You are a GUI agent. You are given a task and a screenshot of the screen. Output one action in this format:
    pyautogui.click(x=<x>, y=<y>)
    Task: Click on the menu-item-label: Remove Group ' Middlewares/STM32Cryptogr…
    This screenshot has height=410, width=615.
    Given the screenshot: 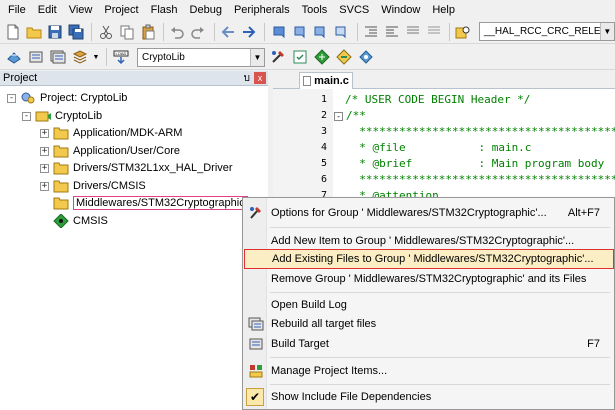 What is the action you would take?
    pyautogui.click(x=429, y=279)
    